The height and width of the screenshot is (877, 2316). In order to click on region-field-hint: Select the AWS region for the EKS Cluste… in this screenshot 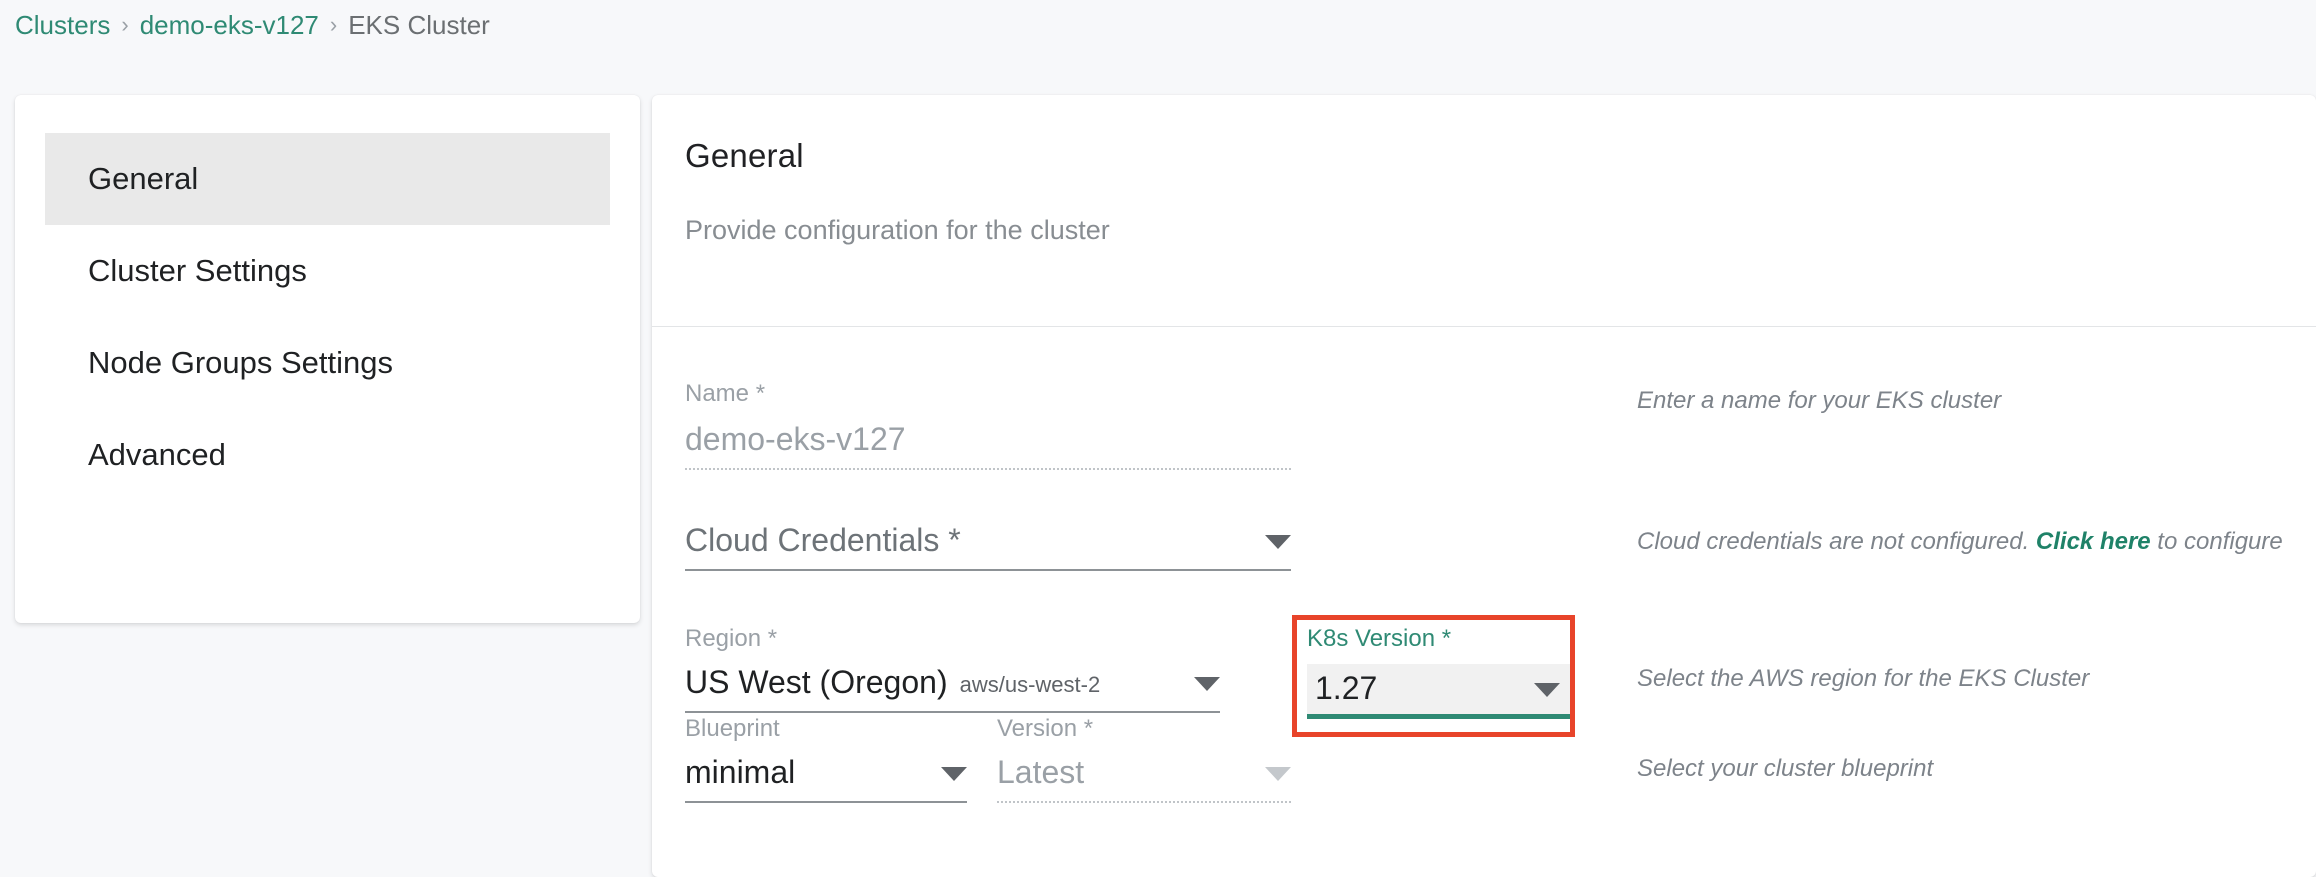, I will do `click(1863, 678)`.